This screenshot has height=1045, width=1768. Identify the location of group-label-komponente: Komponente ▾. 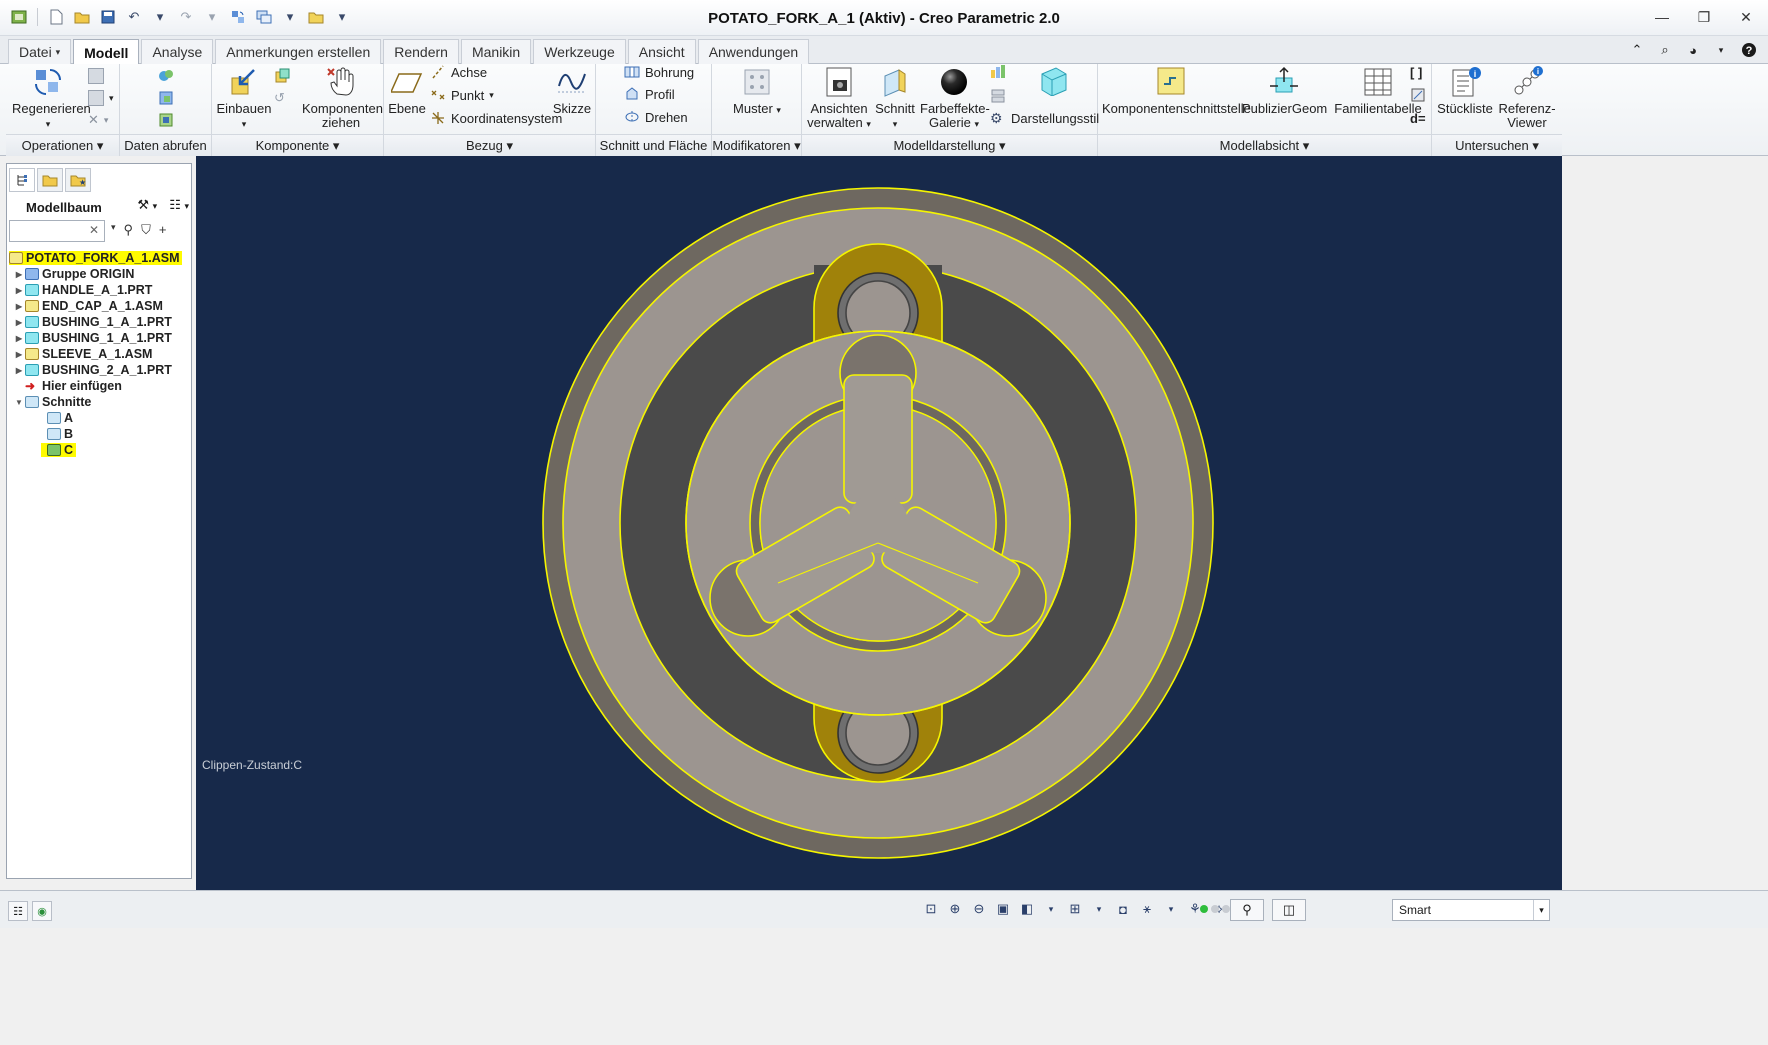
(297, 145).